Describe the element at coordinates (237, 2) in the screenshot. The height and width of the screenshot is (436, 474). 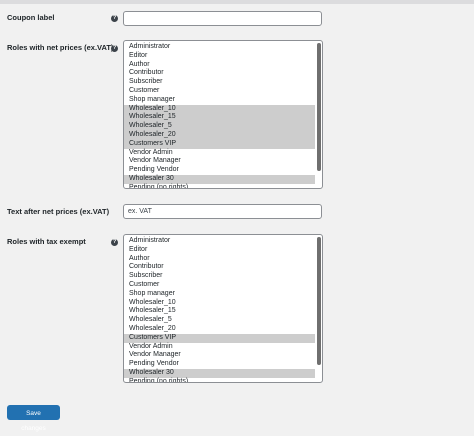
I see `top-divider` at that location.